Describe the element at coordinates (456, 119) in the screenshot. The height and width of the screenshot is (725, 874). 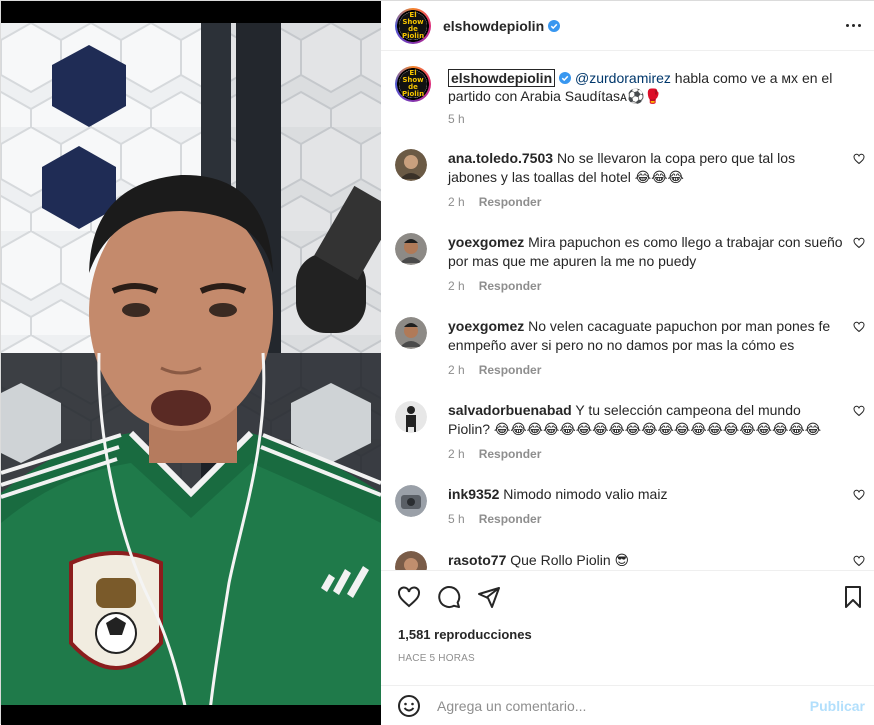
I see `caption-time: 5 h` at that location.